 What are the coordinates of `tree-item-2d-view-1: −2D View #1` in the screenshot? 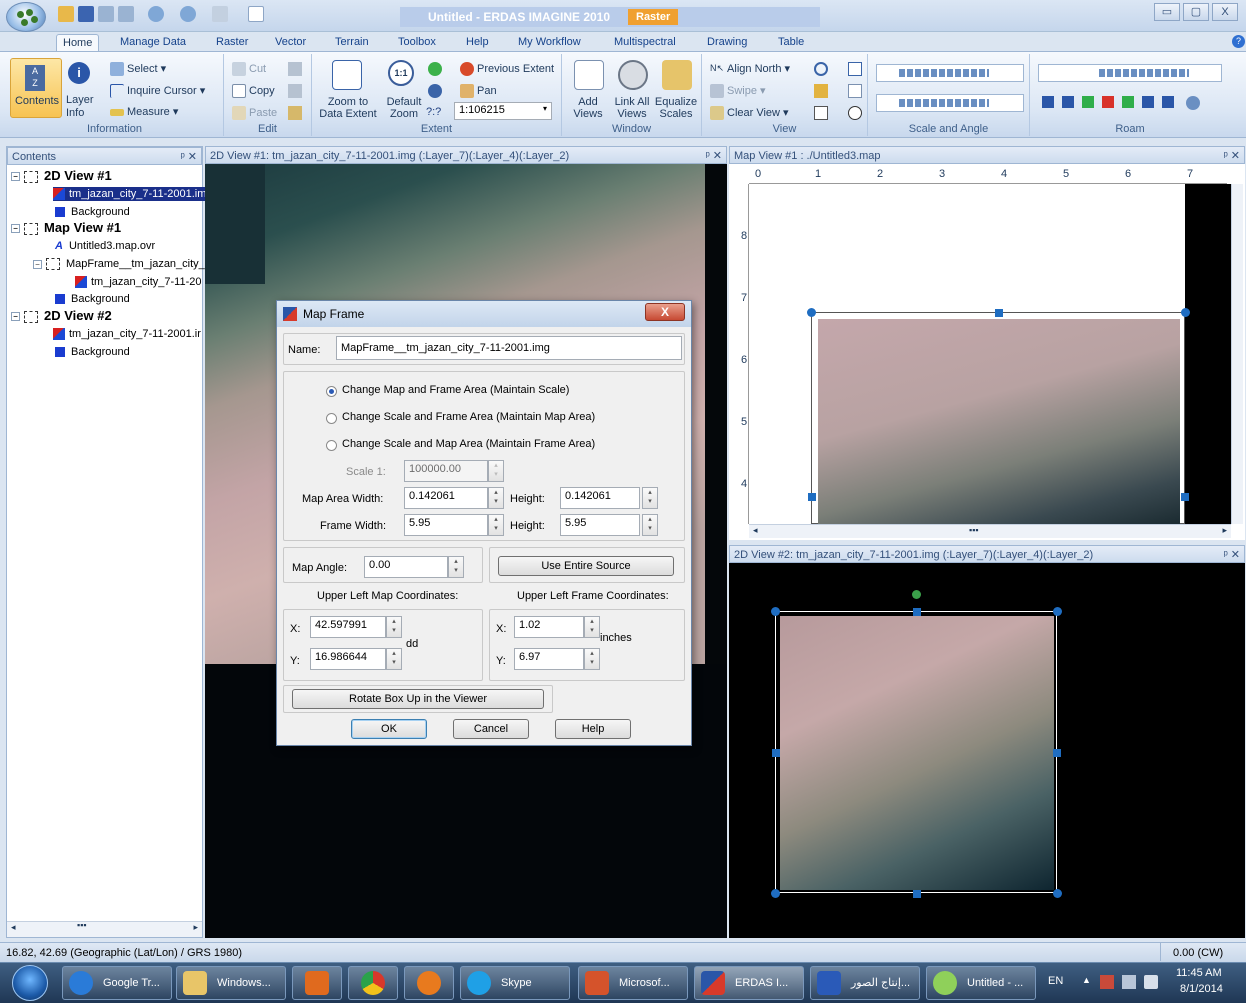 It's located at (61, 176).